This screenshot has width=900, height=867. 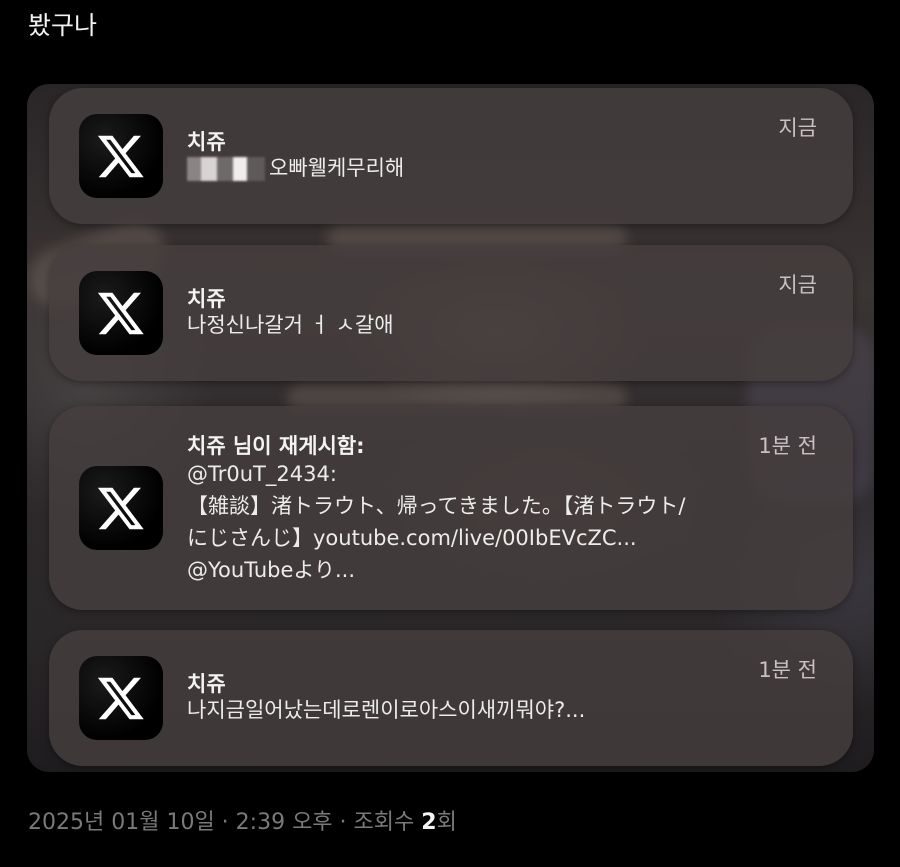 What do you see at coordinates (337, 168) in the screenshot?
I see `notification-line: 오빠웰케무리해` at bounding box center [337, 168].